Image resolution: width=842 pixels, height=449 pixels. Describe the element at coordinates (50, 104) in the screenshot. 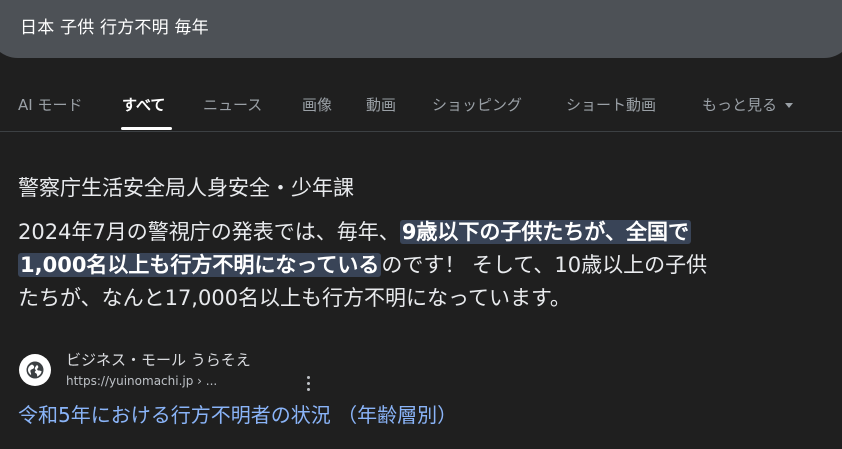

I see `tab-ai-mode: AI モード` at that location.